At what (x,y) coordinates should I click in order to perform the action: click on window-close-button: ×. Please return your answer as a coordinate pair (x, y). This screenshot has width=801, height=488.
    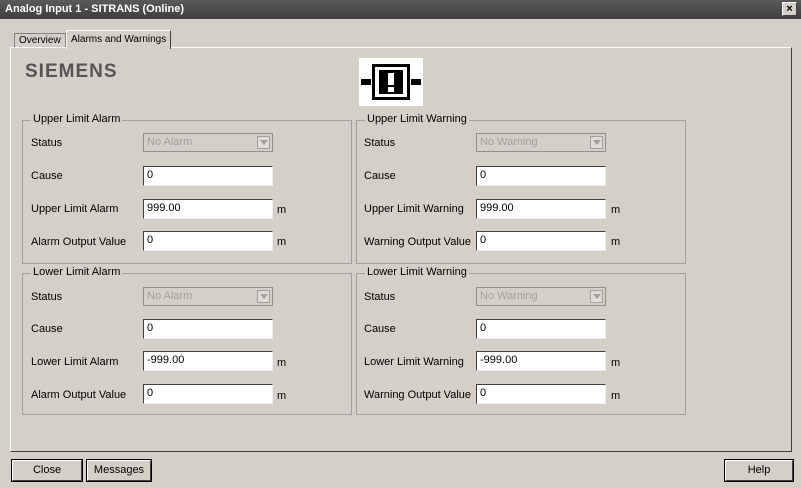
    Looking at the image, I should click on (789, 9).